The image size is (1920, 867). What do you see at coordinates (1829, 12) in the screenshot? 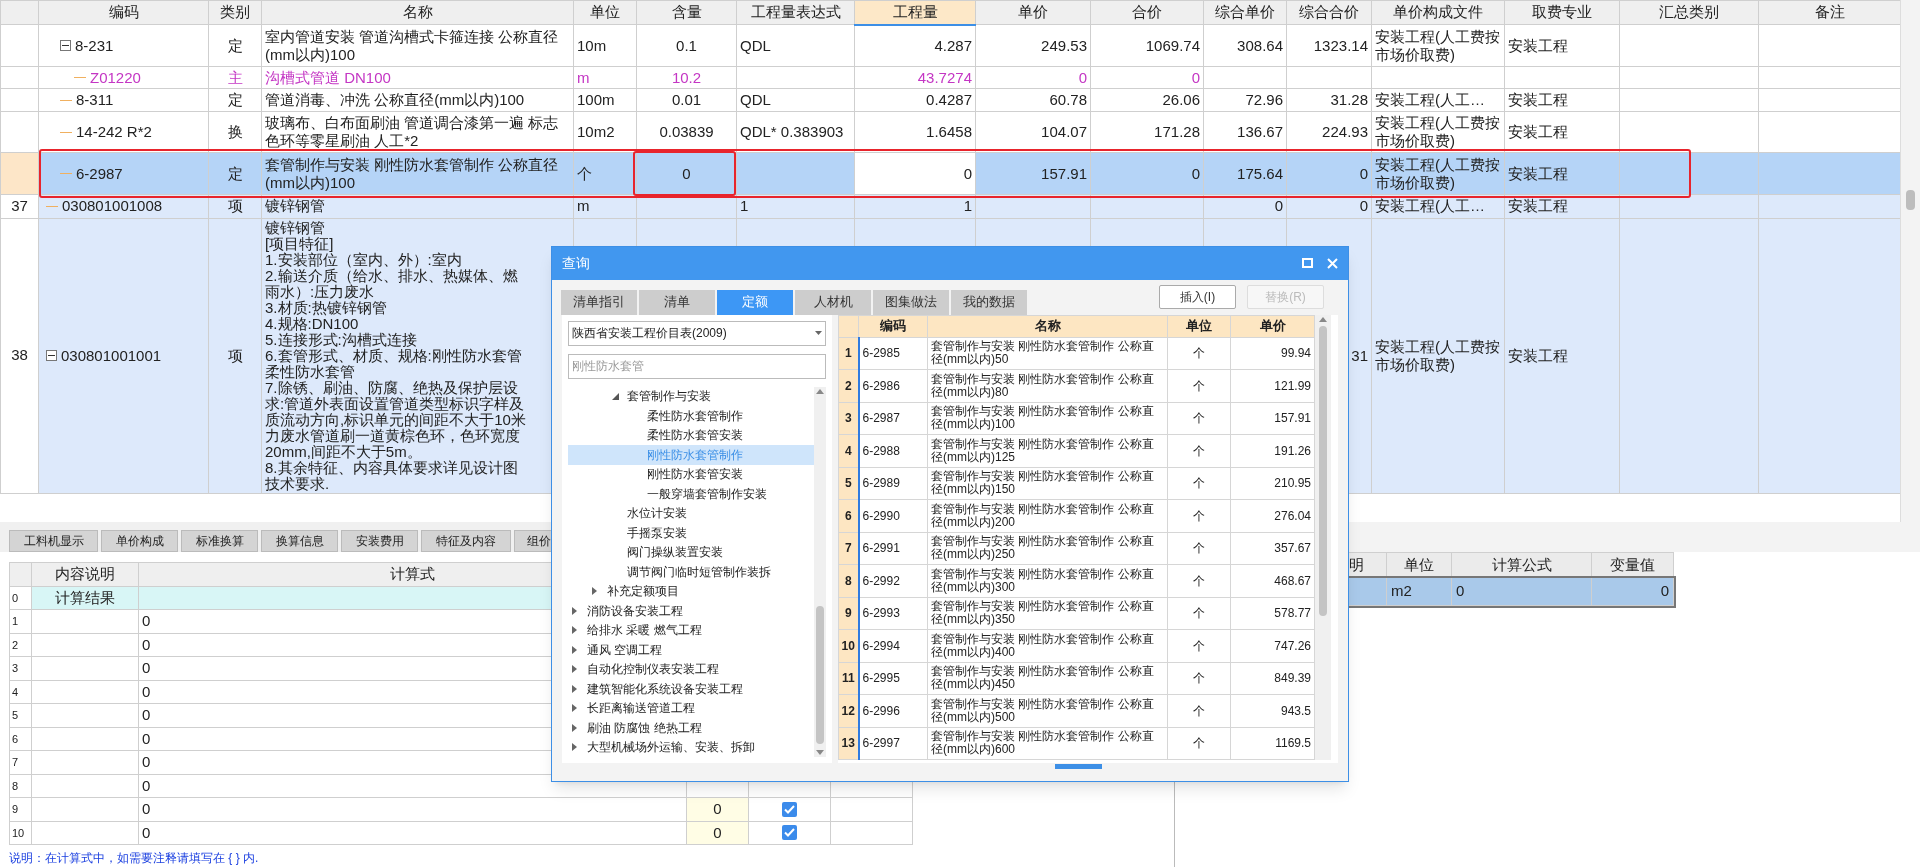
I see `column-header: 备注` at bounding box center [1829, 12].